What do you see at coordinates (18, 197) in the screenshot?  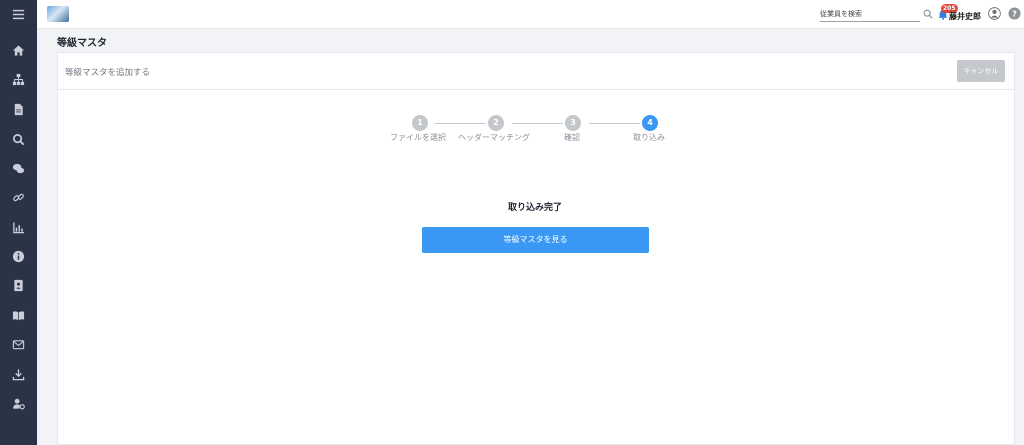 I see `link-icon` at bounding box center [18, 197].